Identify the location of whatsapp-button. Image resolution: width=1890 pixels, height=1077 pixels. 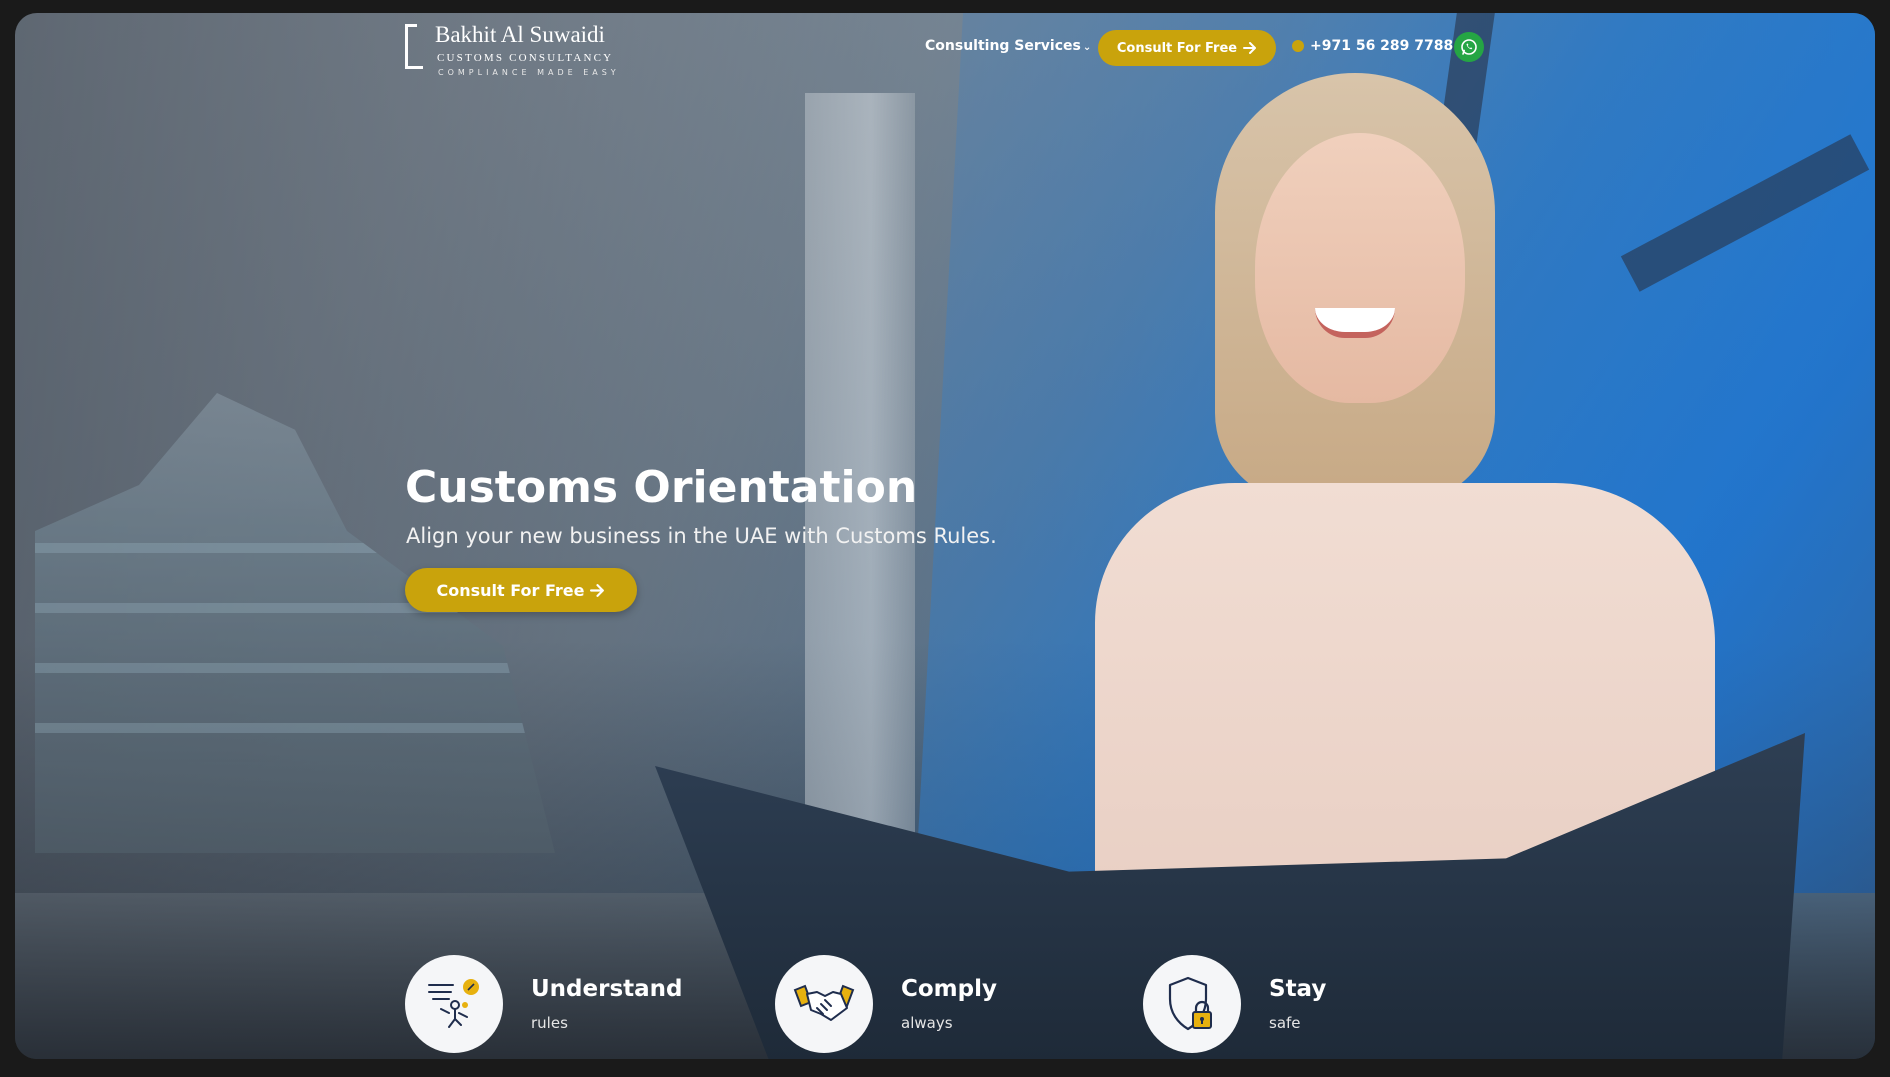
(1469, 47).